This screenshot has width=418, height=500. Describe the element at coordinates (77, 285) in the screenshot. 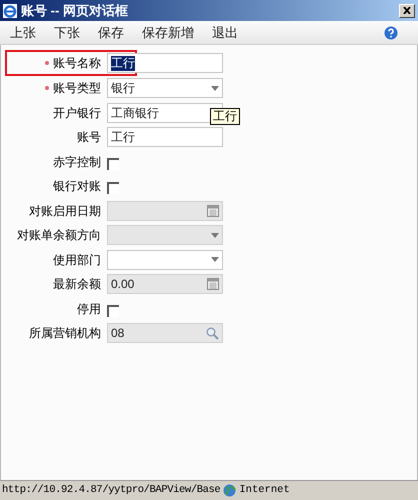

I see `field-label: 最新余额` at that location.